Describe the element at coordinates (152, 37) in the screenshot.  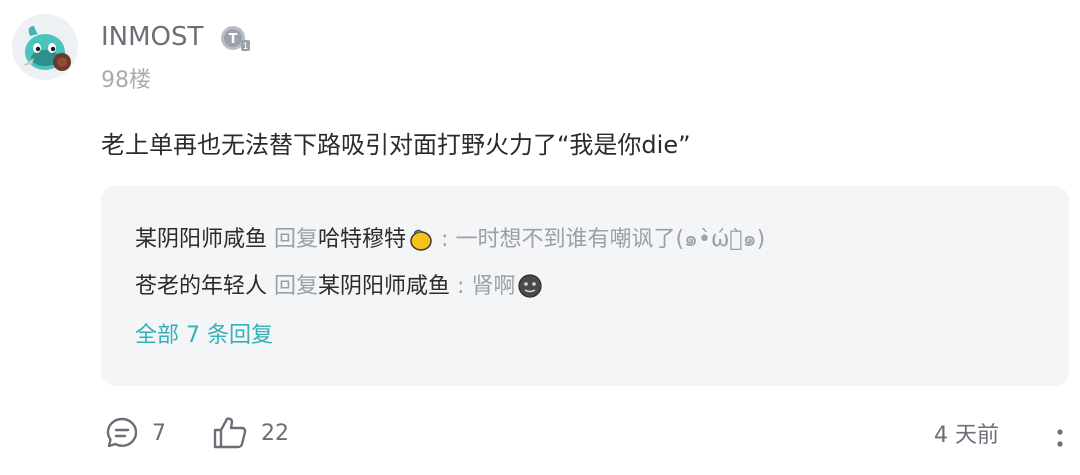
I see `username: INMOST` at that location.